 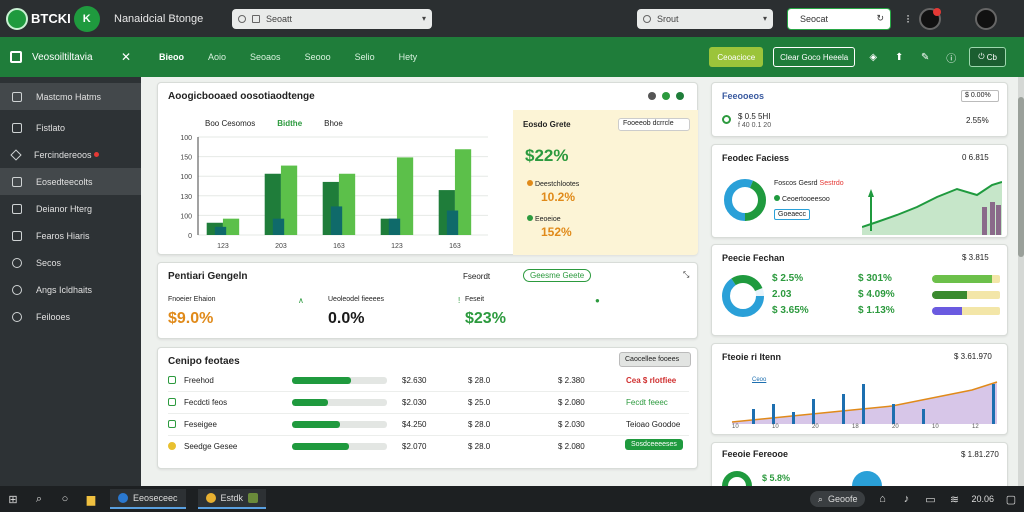 I want to click on tertiary-search: Seocat ↻, so click(x=839, y=18).